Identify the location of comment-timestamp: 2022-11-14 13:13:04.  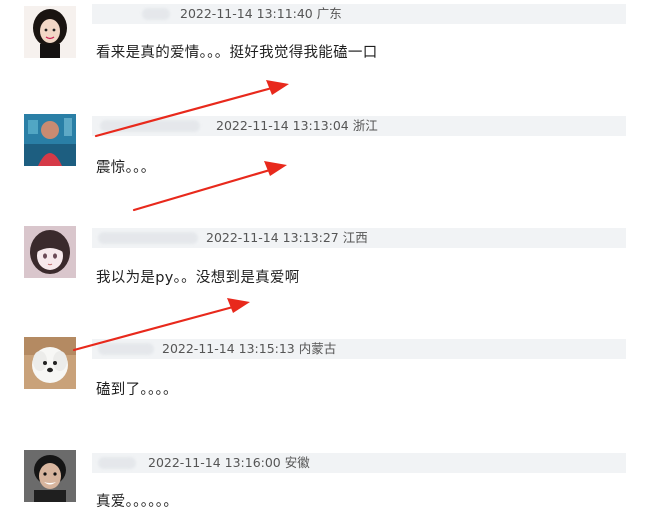
(282, 125).